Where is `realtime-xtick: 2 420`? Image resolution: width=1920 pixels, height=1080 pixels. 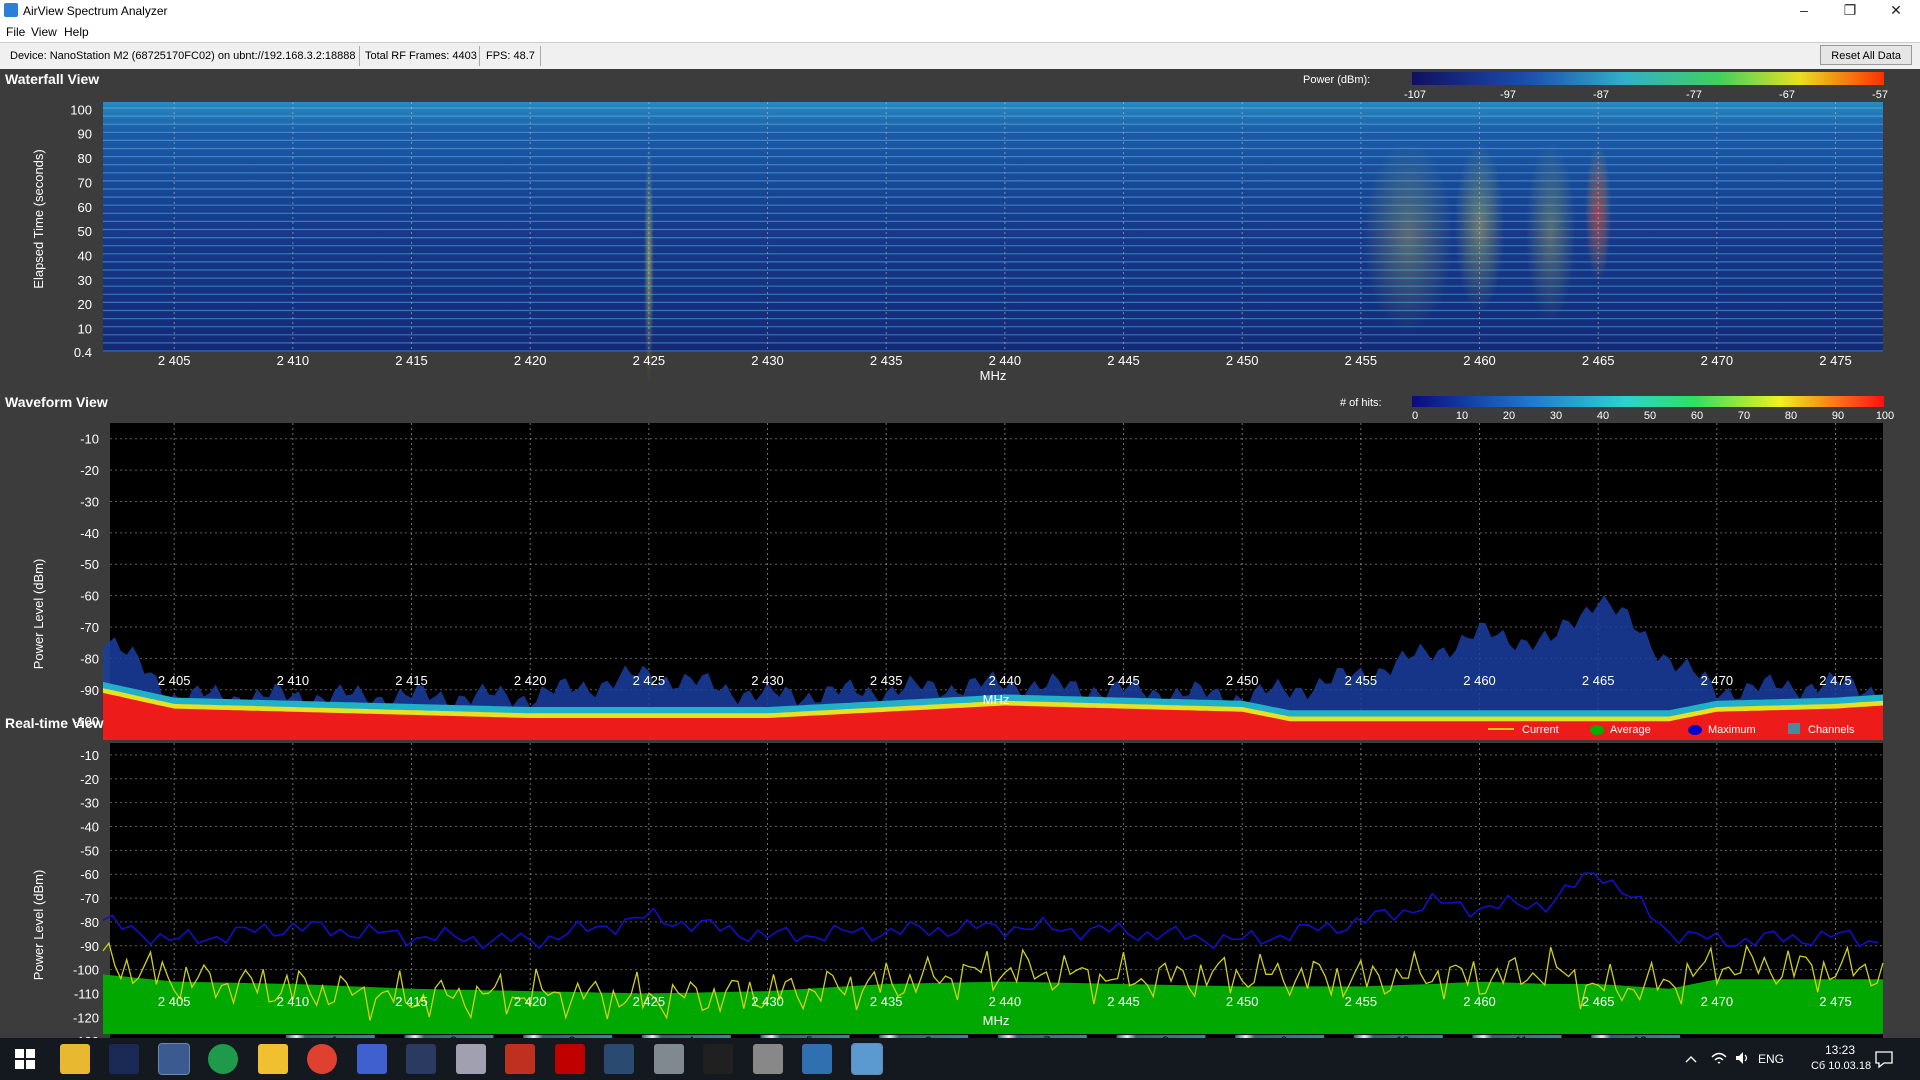
realtime-xtick: 2 420 is located at coordinates (530, 1001).